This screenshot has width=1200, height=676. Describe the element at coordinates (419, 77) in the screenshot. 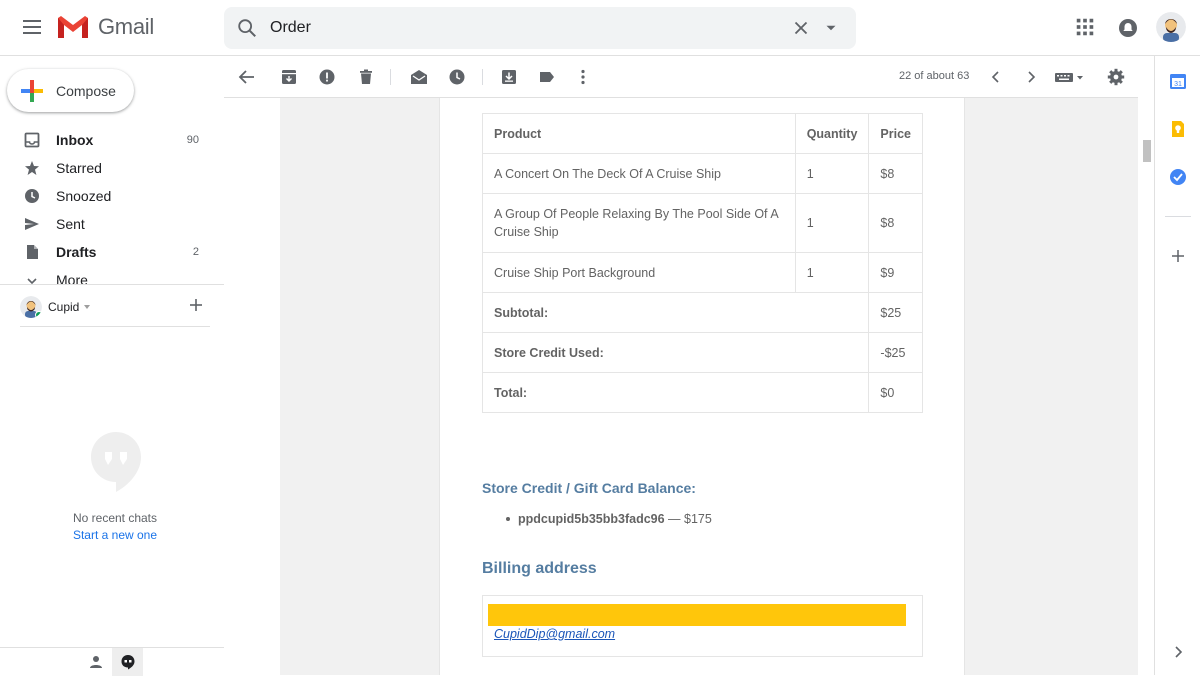

I see `mark-unread-icon` at that location.